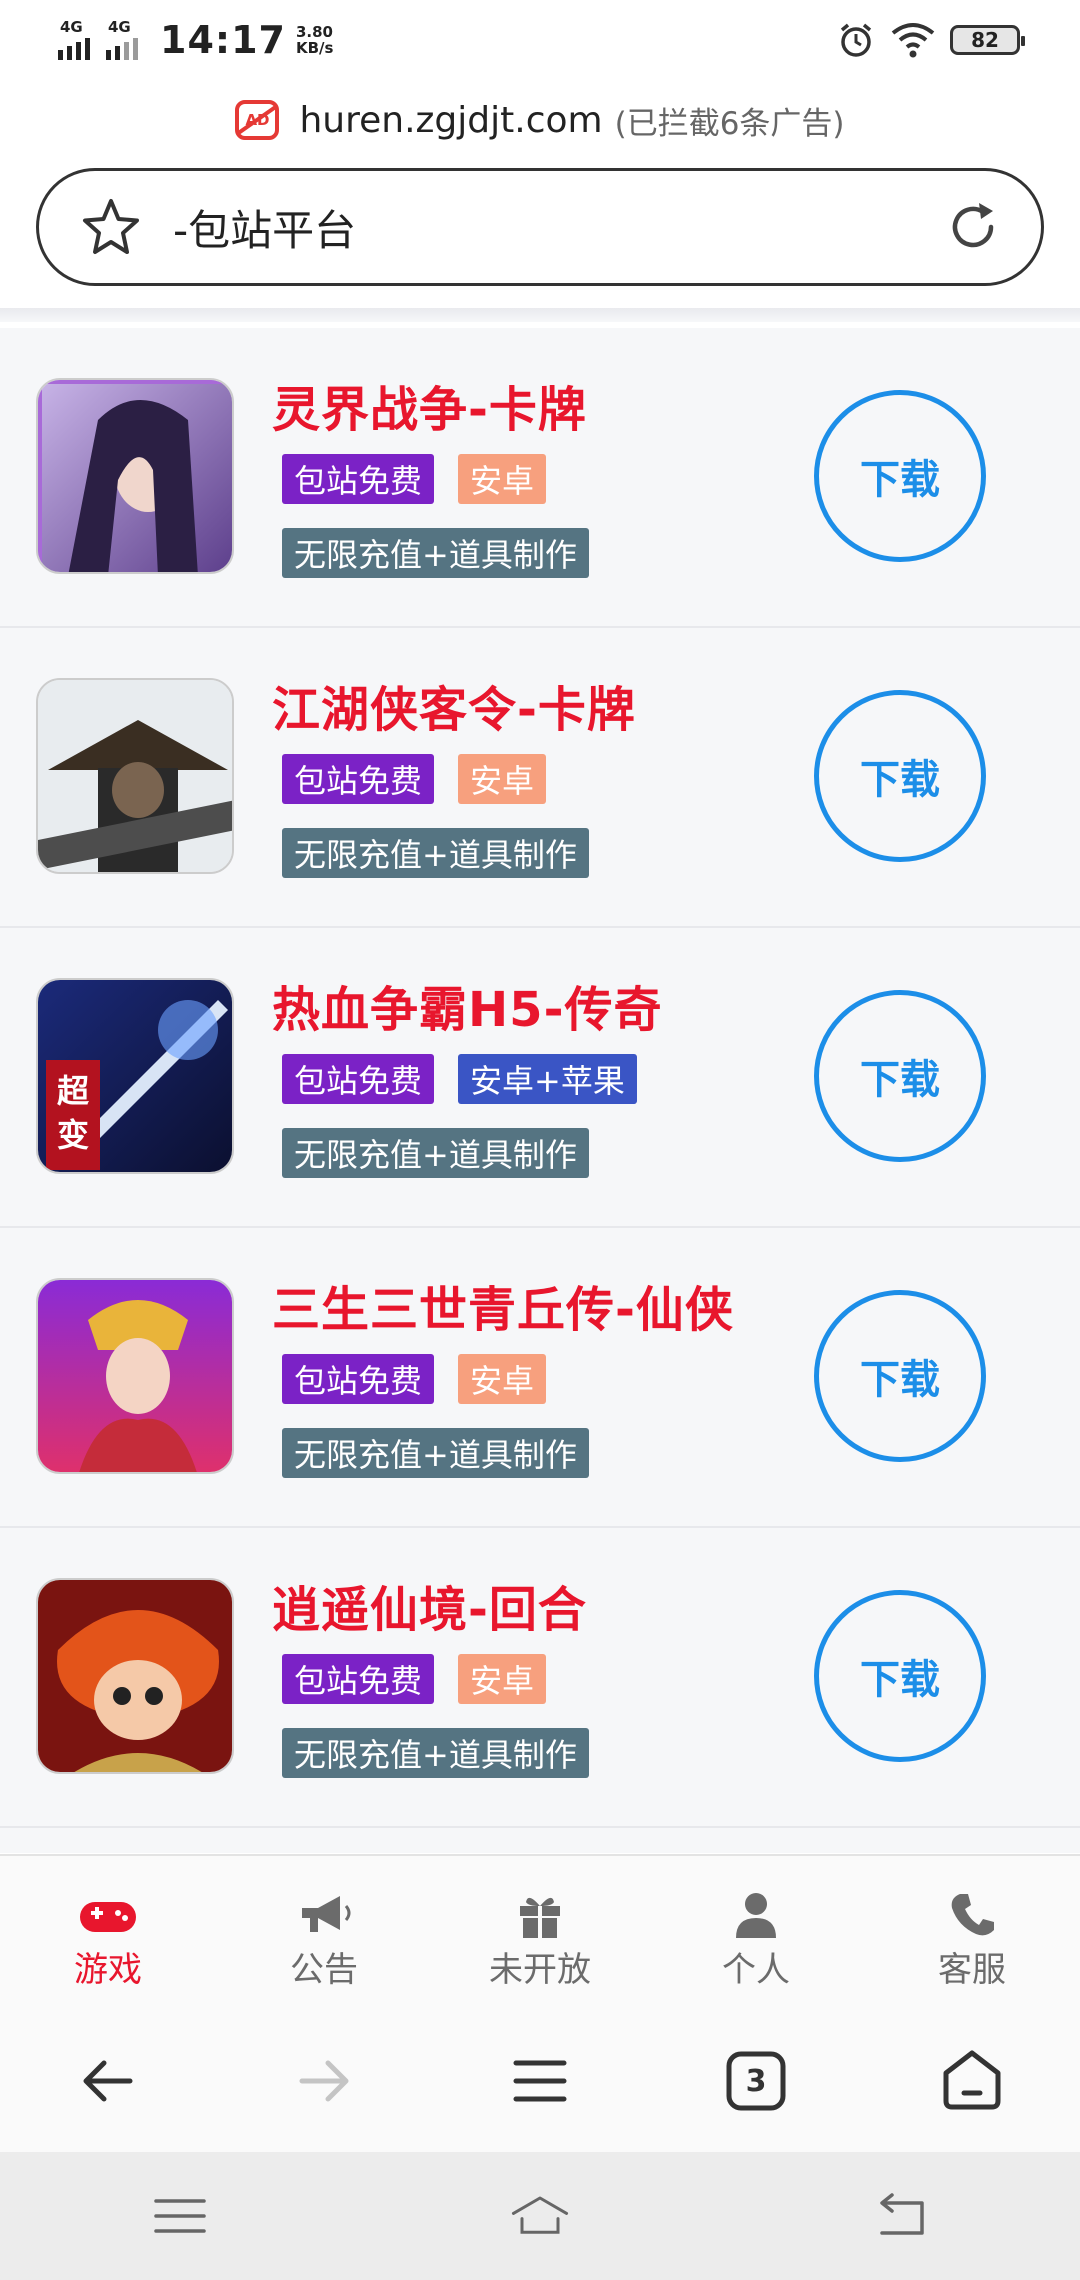 This screenshot has height=2280, width=1080. What do you see at coordinates (987, 40) in the screenshot?
I see `battery-indicator: 82` at bounding box center [987, 40].